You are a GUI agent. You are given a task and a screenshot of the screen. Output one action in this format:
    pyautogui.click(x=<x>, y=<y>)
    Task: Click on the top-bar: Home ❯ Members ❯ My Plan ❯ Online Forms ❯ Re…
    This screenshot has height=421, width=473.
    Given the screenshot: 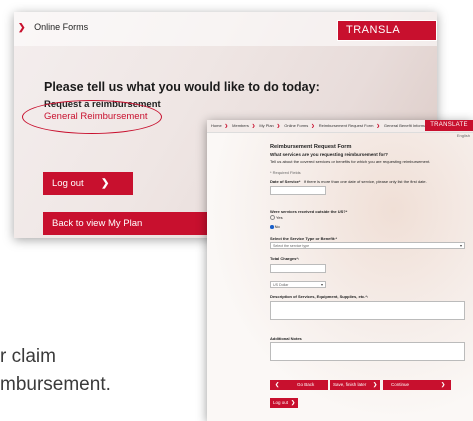 What is the action you would take?
    pyautogui.click(x=340, y=126)
    